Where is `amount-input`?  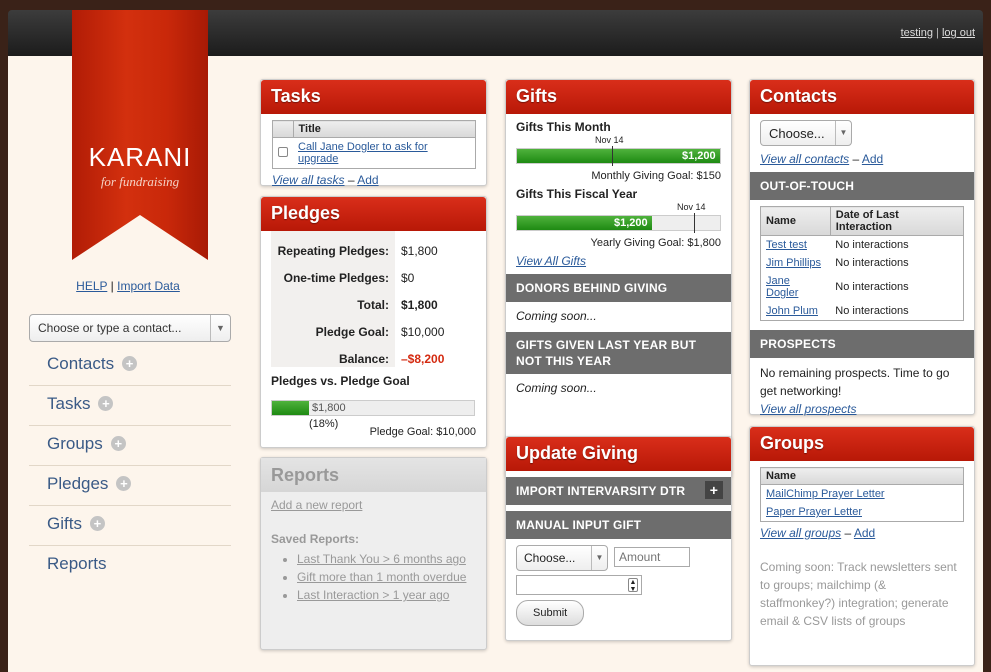 amount-input is located at coordinates (652, 557).